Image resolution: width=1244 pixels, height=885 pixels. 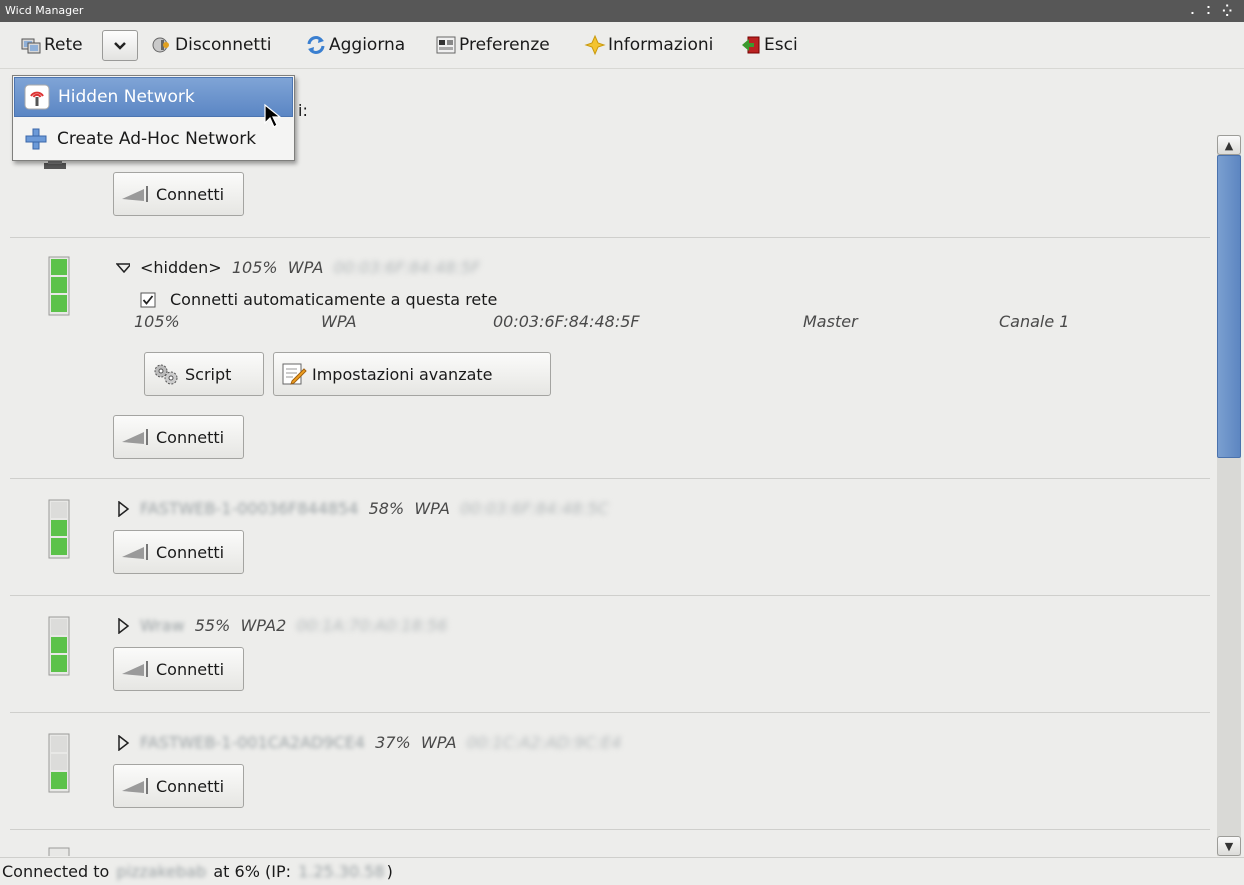 I want to click on scroll-up-icon: ▲, so click(x=1229, y=145).